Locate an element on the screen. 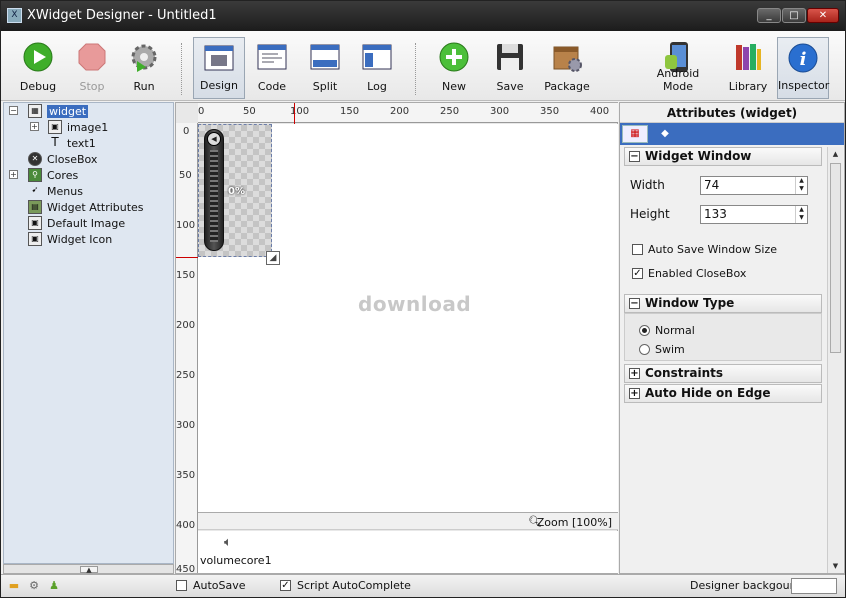  play-icon is located at coordinates (38, 57).